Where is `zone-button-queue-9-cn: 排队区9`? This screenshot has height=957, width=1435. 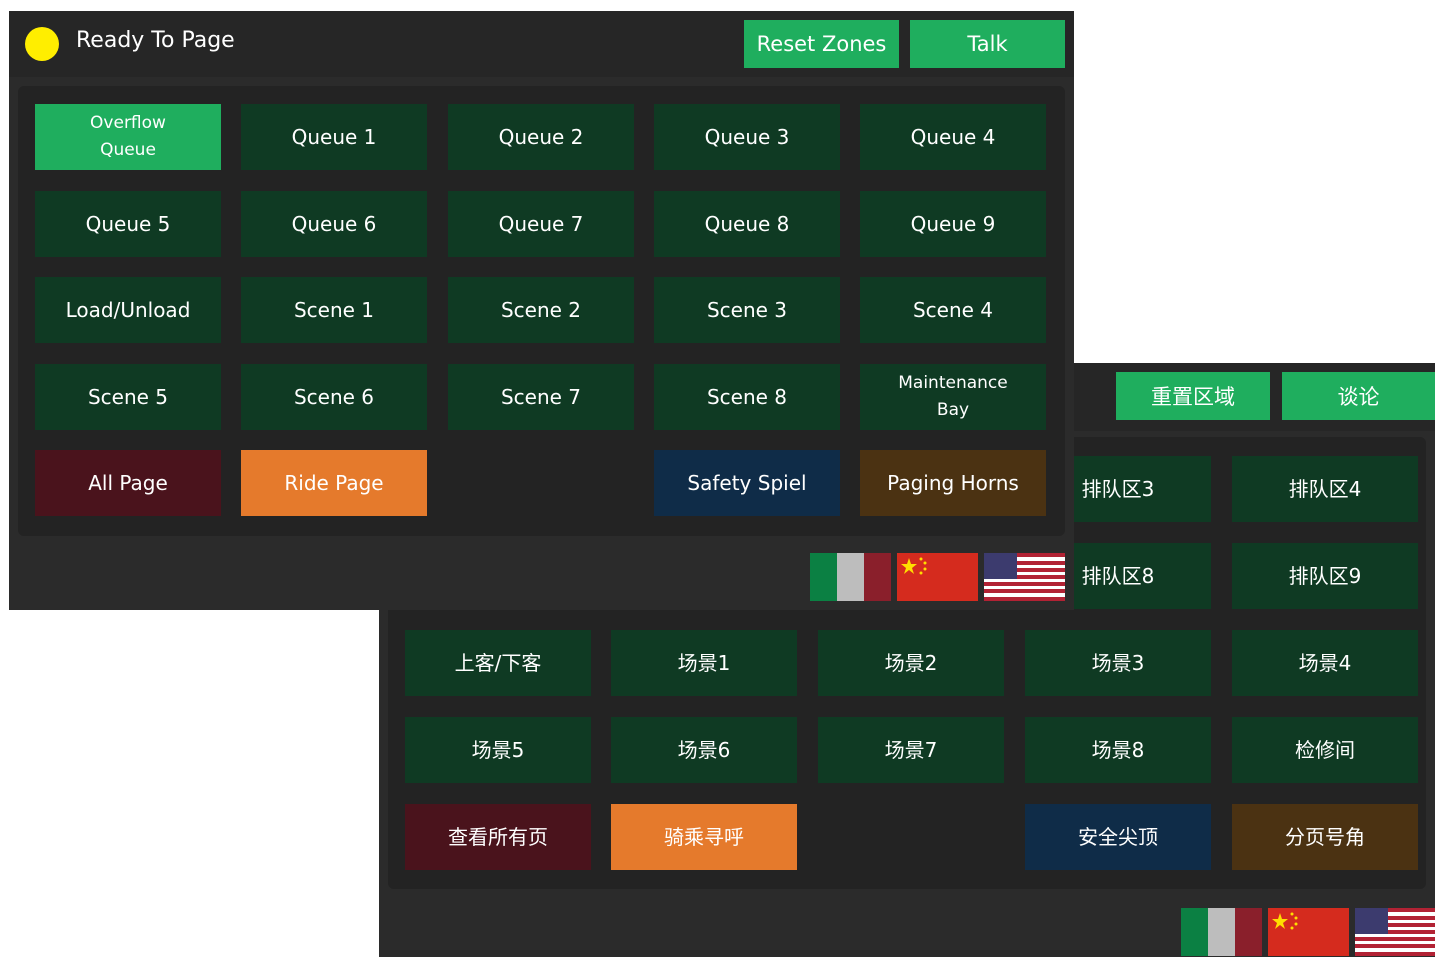
zone-button-queue-9-cn: 排队区9 is located at coordinates (1325, 576).